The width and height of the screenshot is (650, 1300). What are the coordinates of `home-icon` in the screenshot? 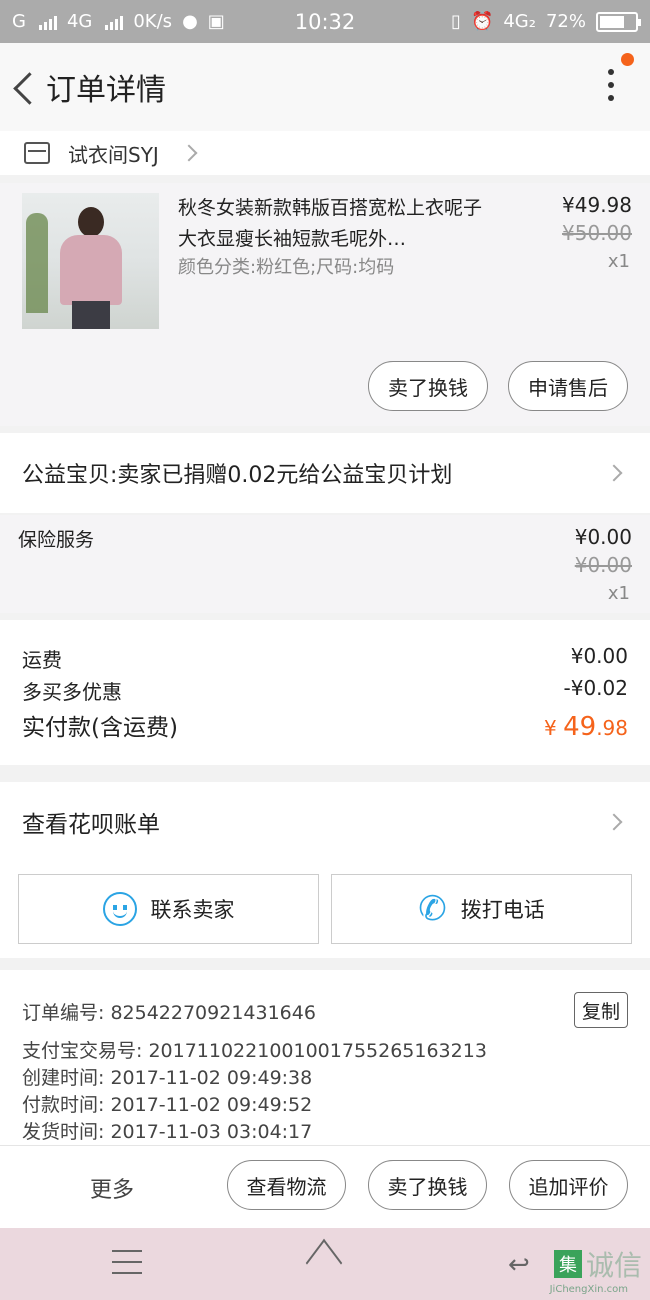 It's located at (325, 1263).